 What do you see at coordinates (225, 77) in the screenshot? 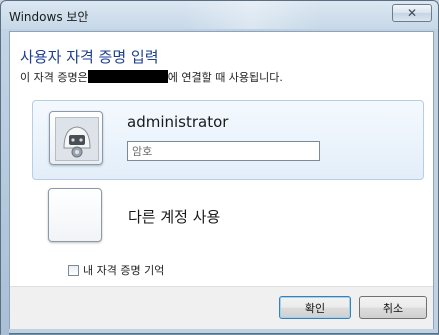
I see `subtext-after: 에 연결할 때 사용됩니다.` at bounding box center [225, 77].